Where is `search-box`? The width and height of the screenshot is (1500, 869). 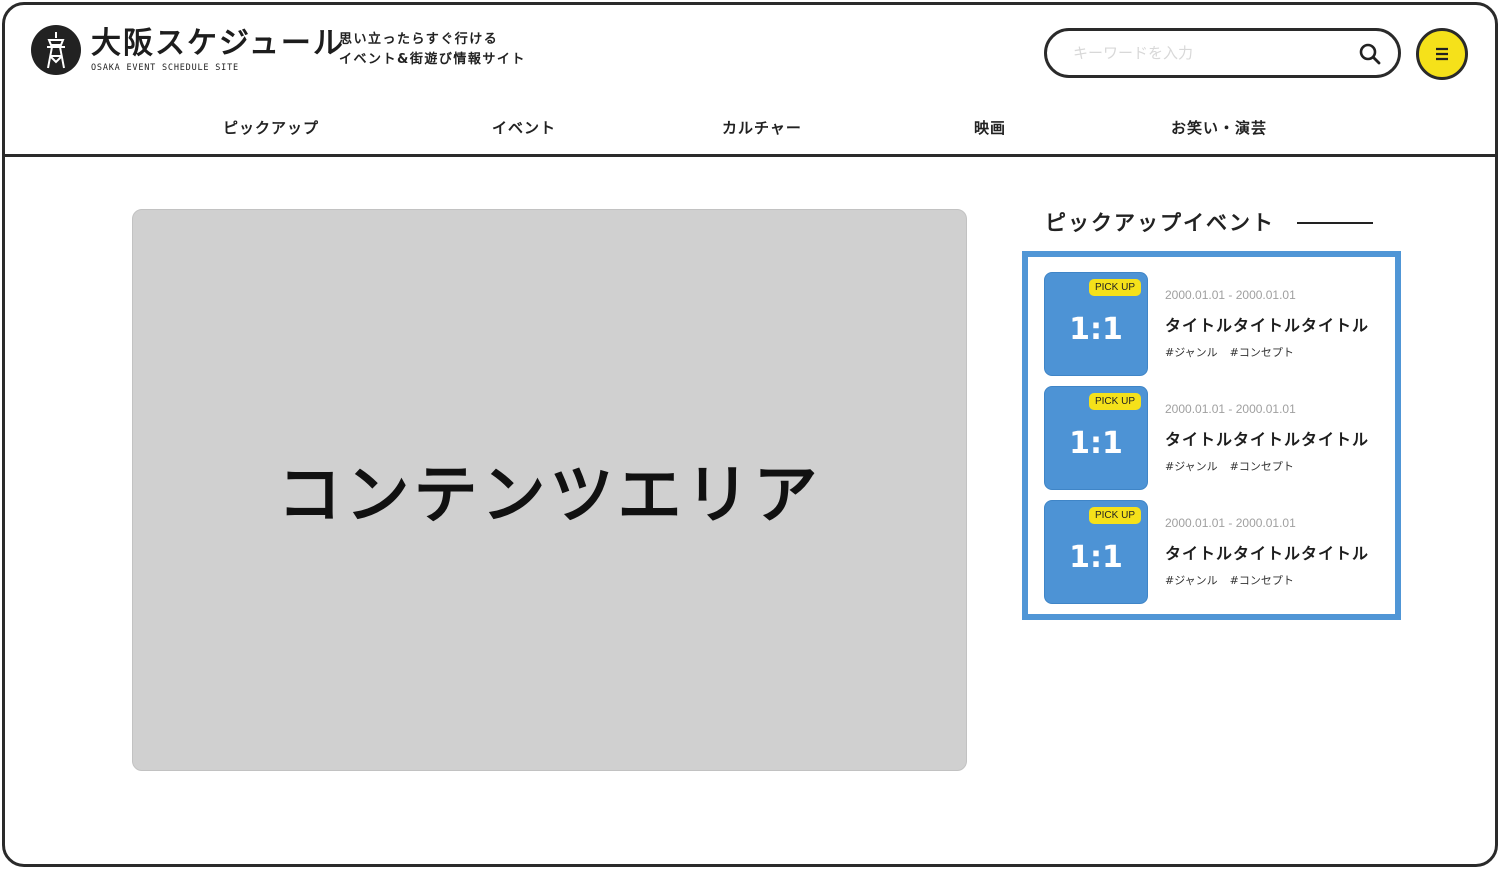 search-box is located at coordinates (1222, 53).